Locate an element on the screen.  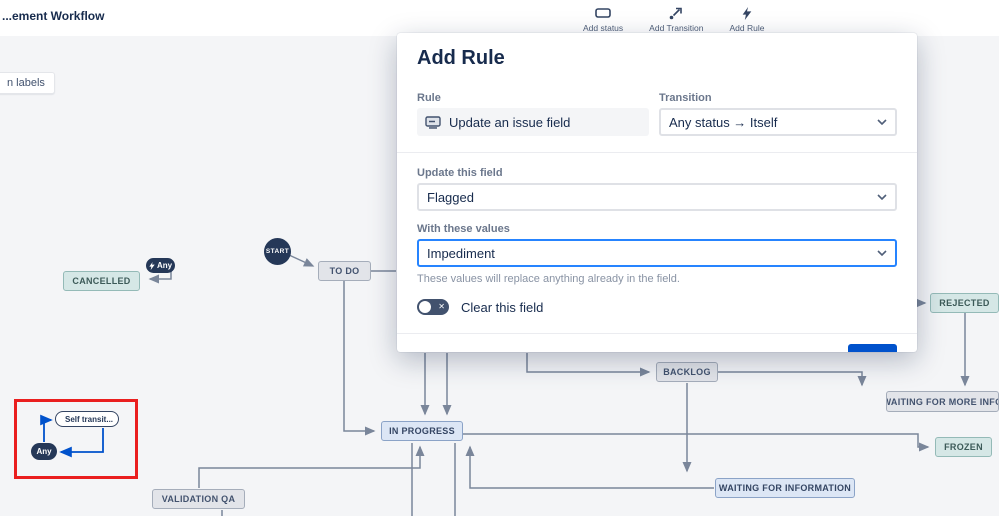
update-field-icon is located at coordinates (433, 122).